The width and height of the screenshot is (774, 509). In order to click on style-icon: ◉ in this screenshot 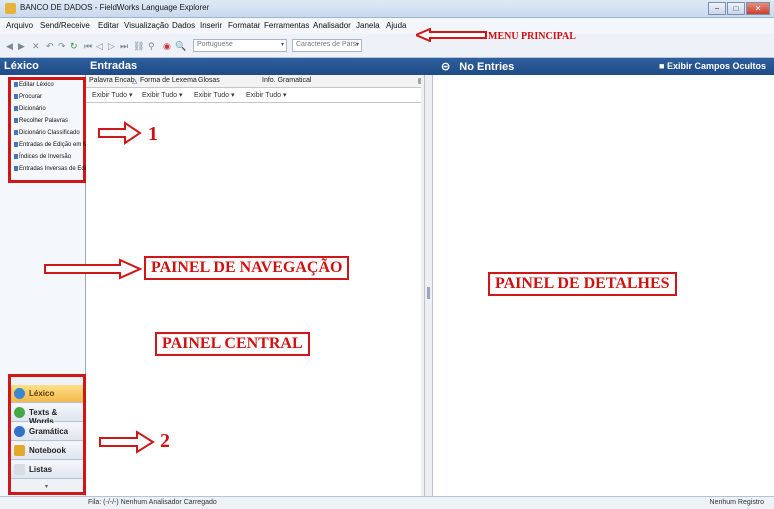, I will do `click(167, 46)`.